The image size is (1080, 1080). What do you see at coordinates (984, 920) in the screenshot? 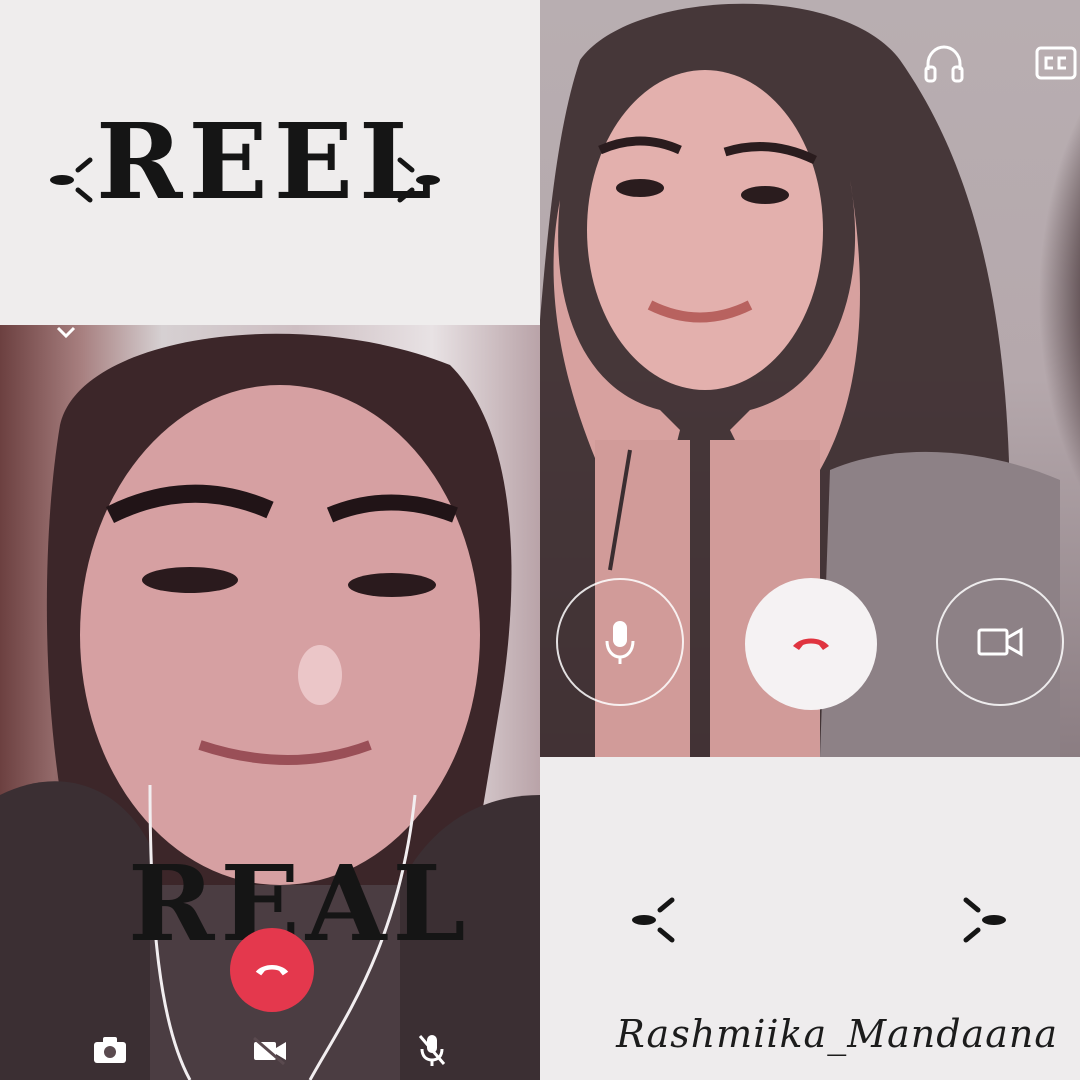
I see `flourish-right-bottom` at bounding box center [984, 920].